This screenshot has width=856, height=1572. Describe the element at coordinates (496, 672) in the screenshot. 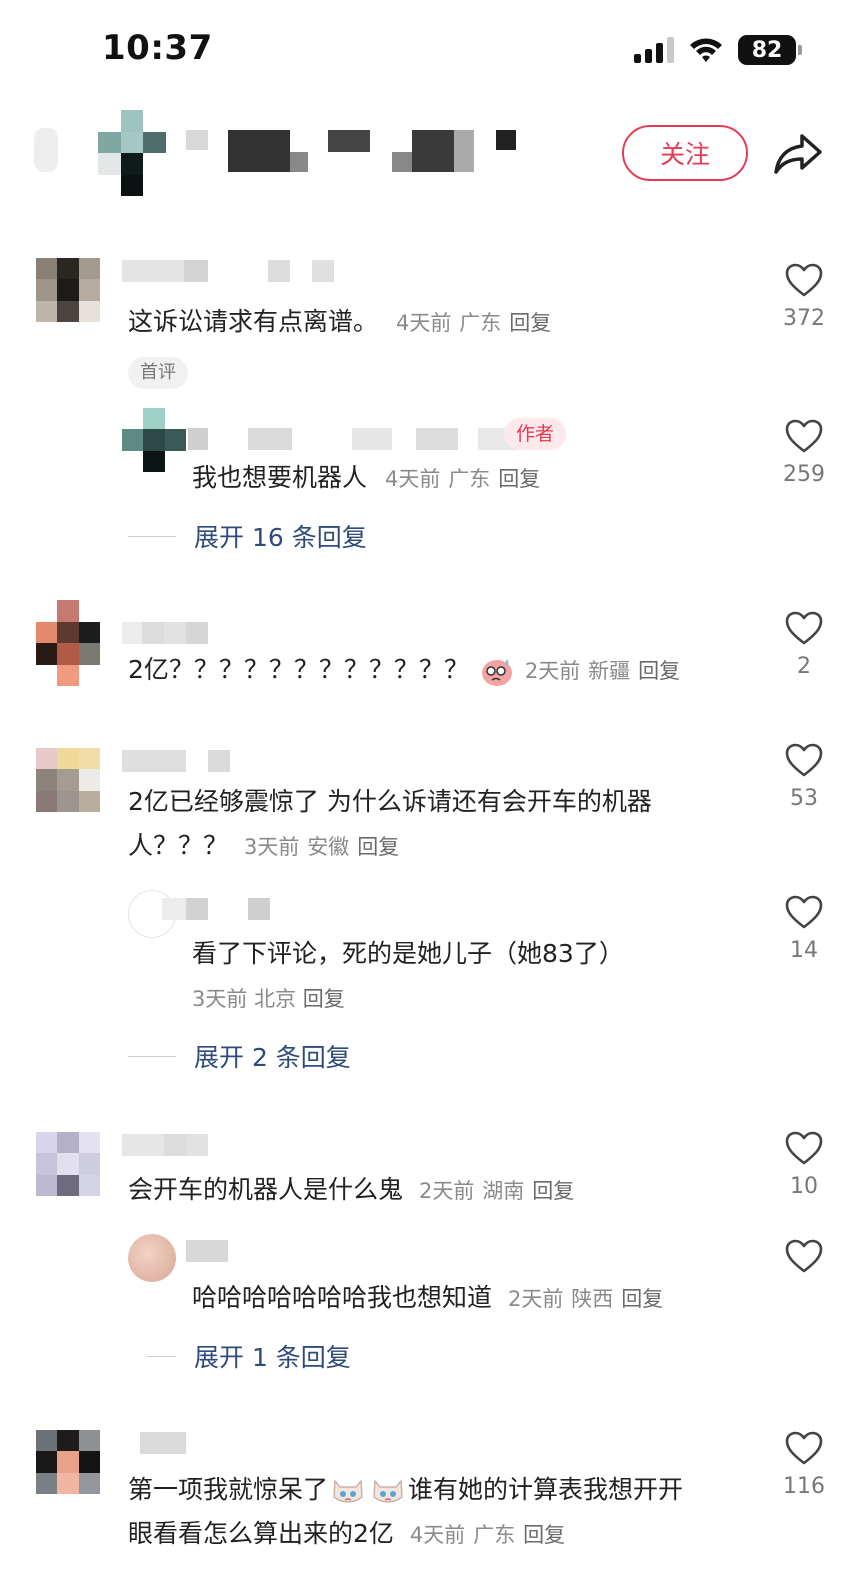

I see `blushing-face-emoji-icon` at that location.